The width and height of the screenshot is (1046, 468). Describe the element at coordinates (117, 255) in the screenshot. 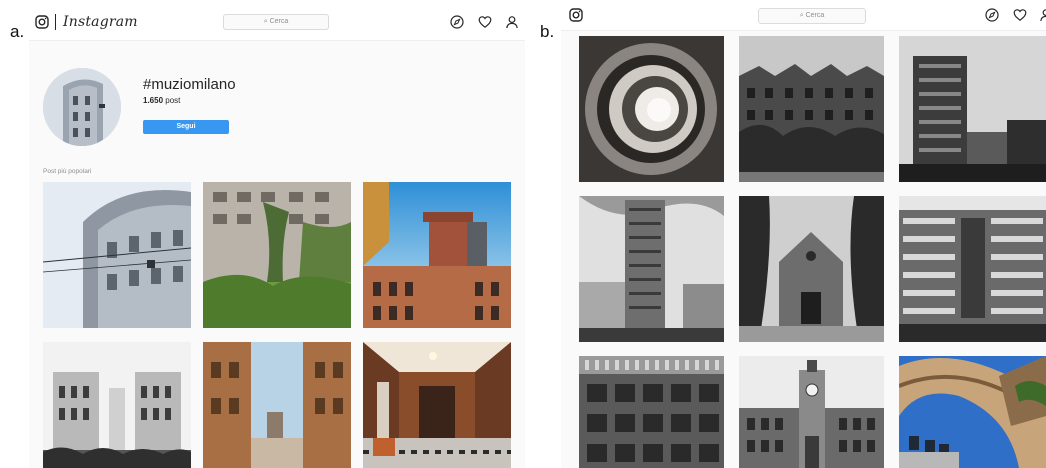

I see `post-tile-curved-facade` at that location.